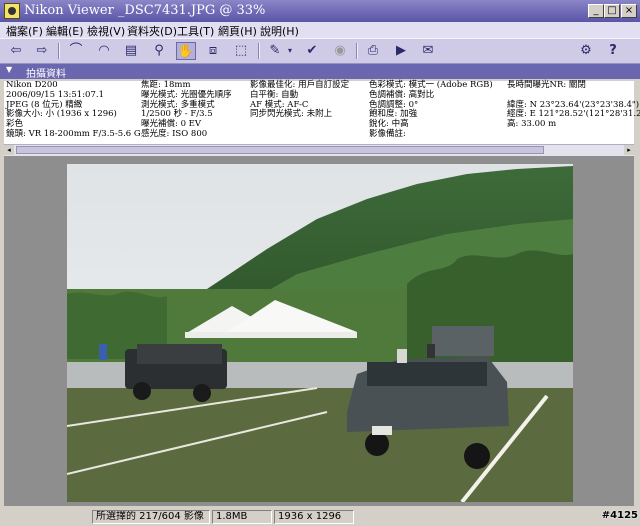 This screenshot has width=640, height=526. What do you see at coordinates (42, 51) in the screenshot?
I see `forward-arrow-icon: ⇨` at bounding box center [42, 51].